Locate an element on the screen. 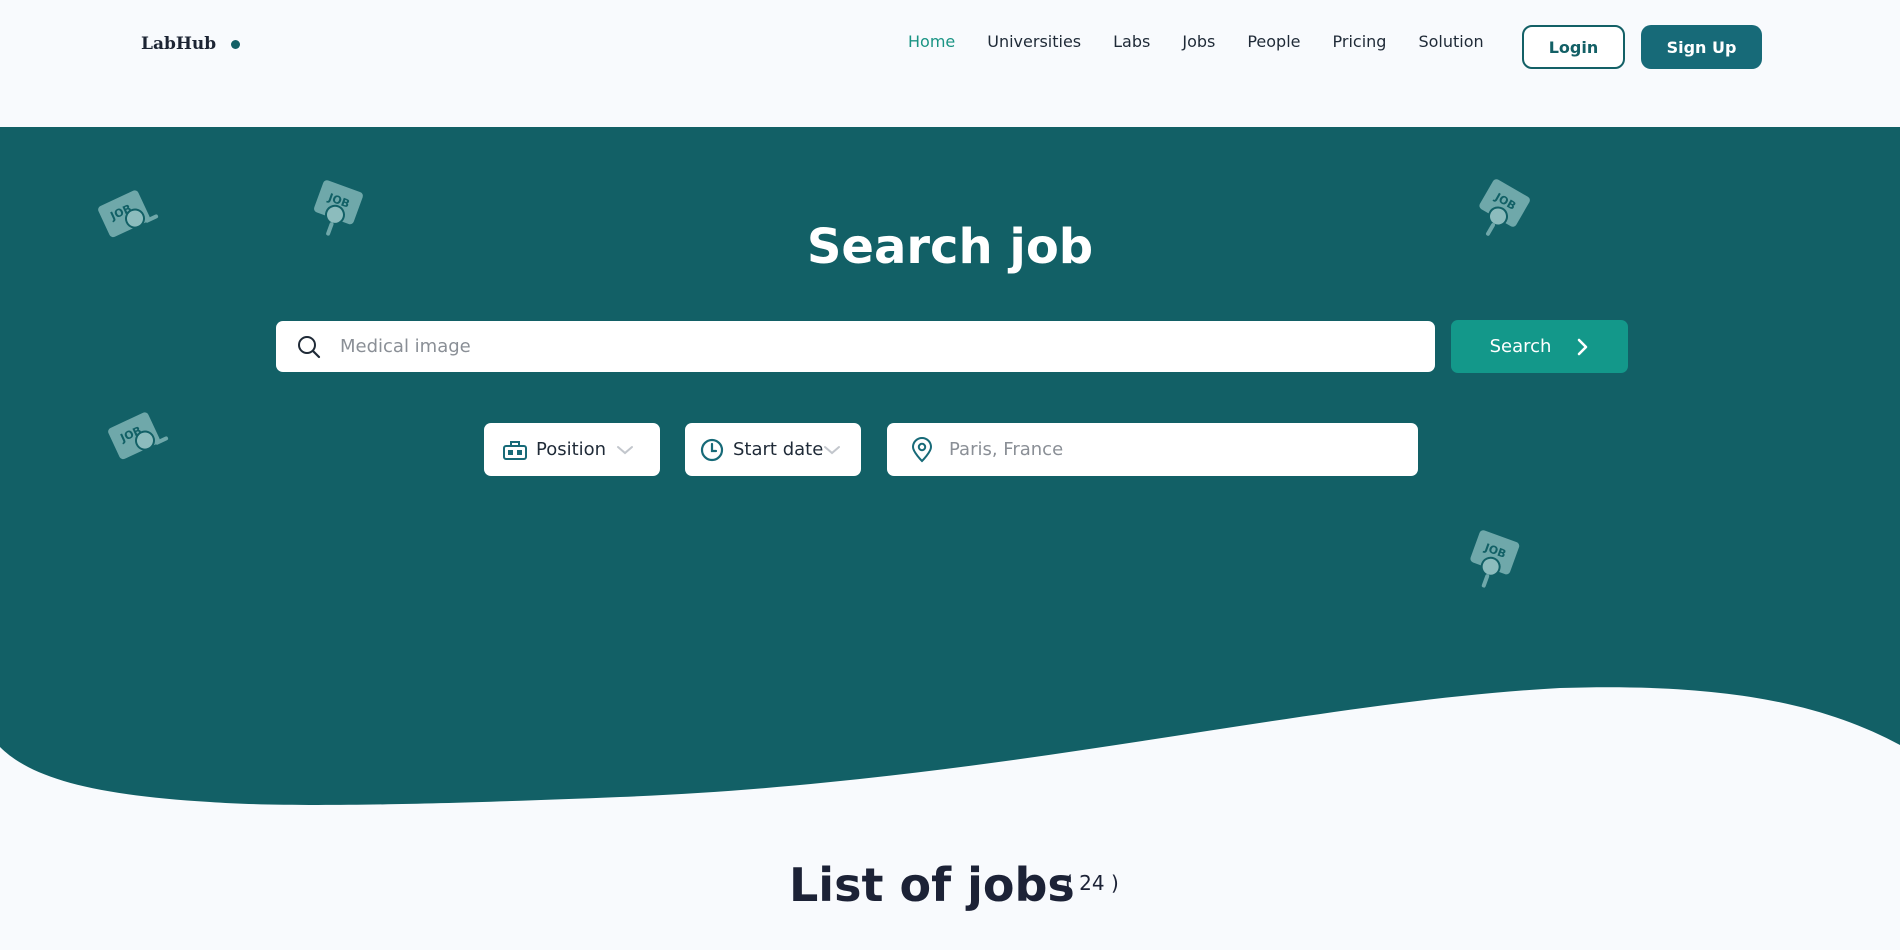 This screenshot has height=950, width=1900. start-date-dropdown: Start date is located at coordinates (773, 449).